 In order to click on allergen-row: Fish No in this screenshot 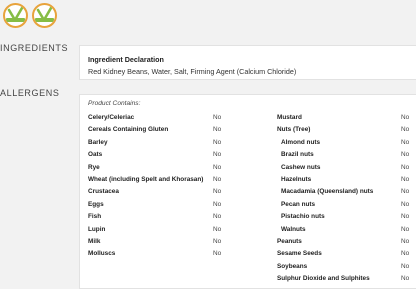, I will do `click(163, 219)`.